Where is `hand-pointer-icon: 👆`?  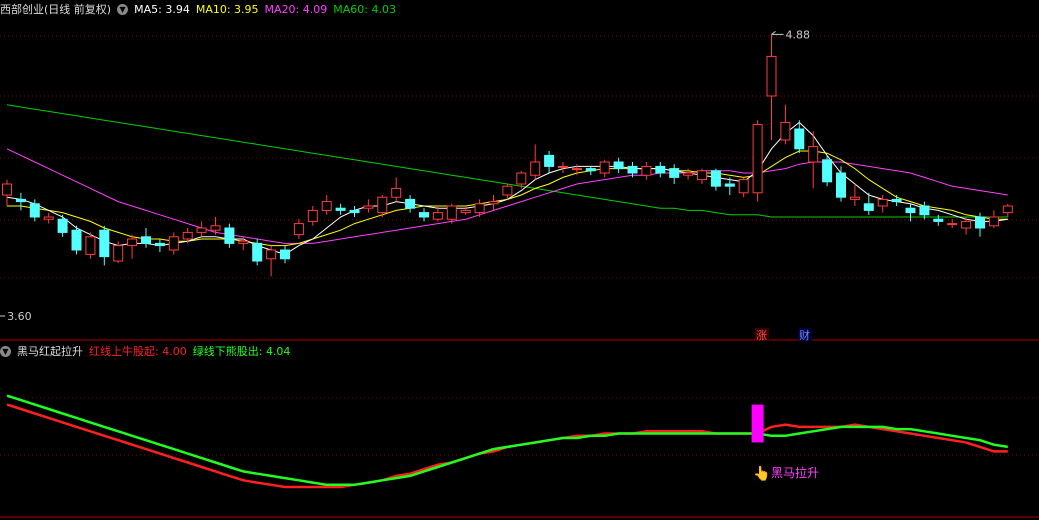
hand-pointer-icon: 👆 is located at coordinates (761, 473).